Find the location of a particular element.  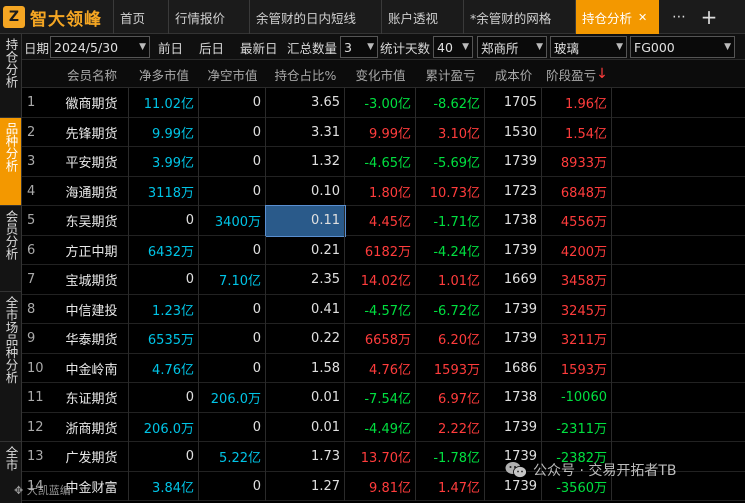

cell-ratio: 1.32 is located at coordinates (305, 162).